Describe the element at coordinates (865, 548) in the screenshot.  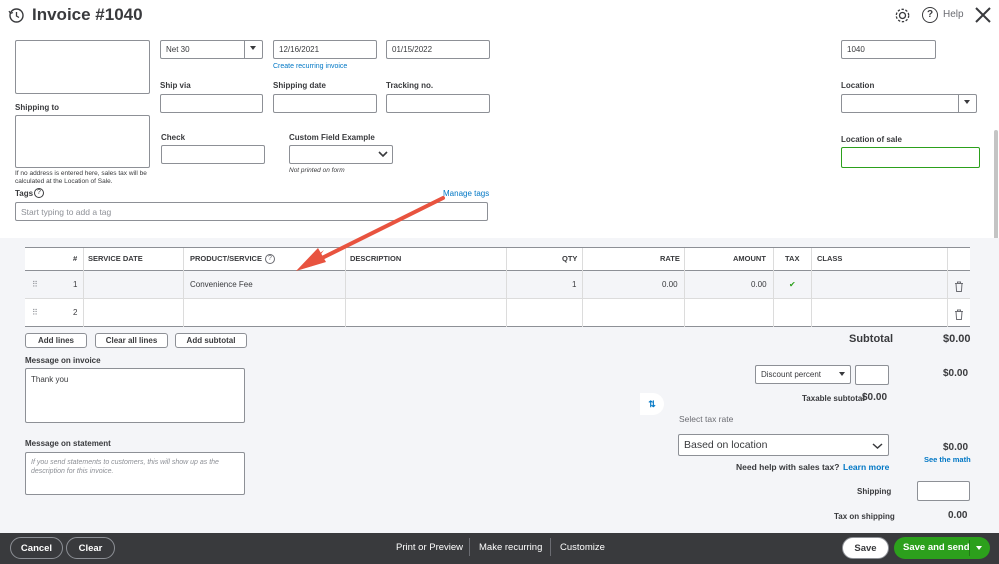
I see `save-button: Save` at that location.